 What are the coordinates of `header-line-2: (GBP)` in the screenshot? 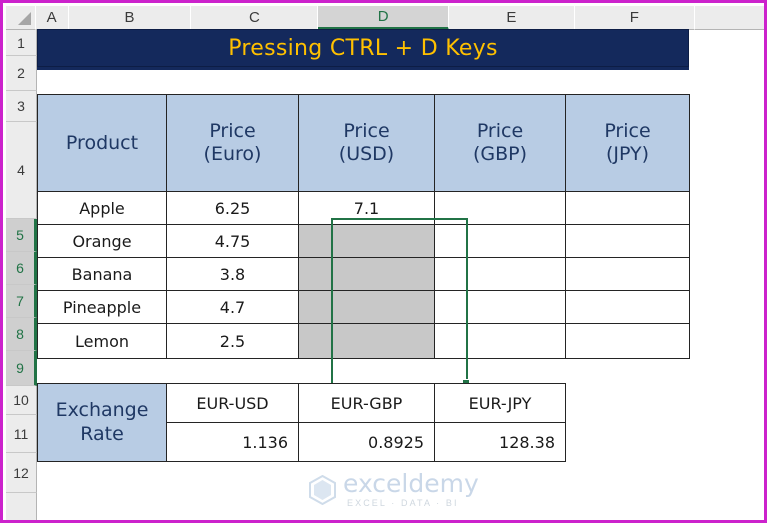 It's located at (500, 154).